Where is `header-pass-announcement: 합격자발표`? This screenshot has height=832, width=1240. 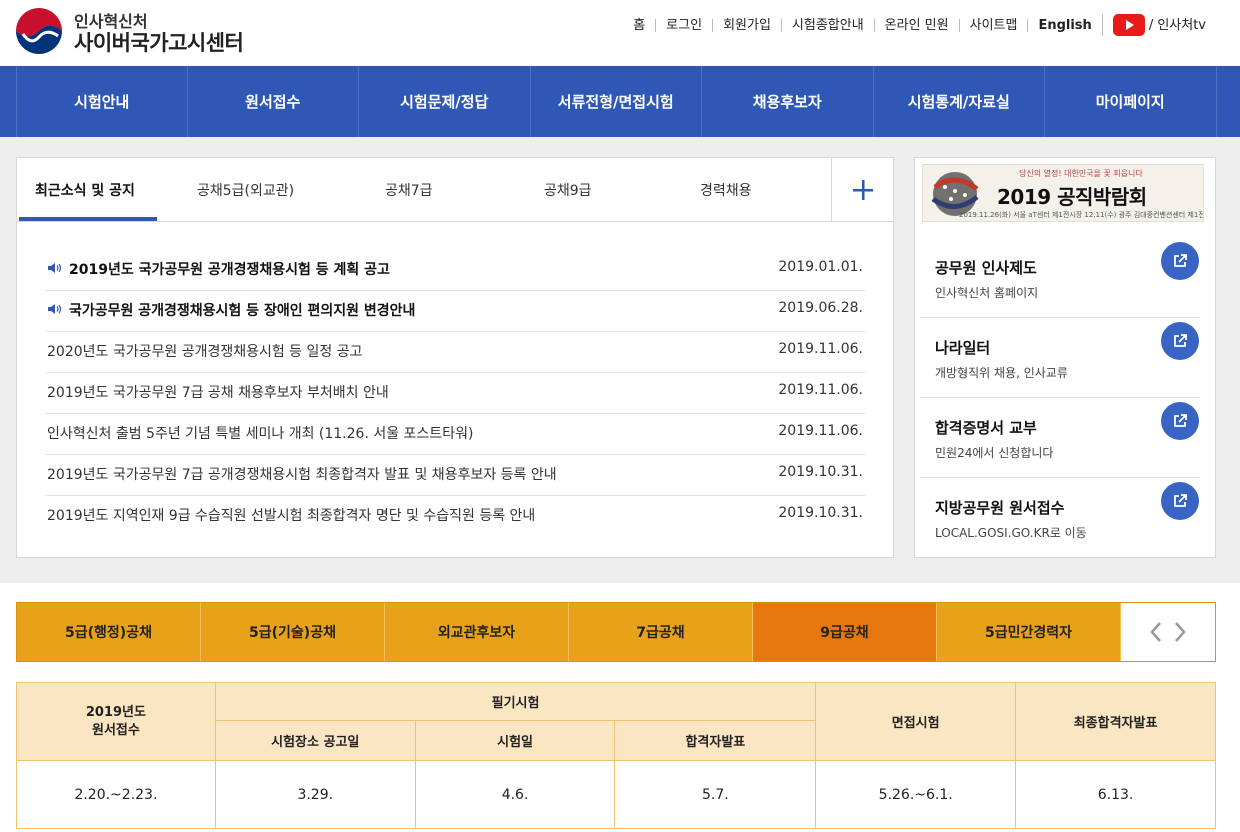
header-pass-announcement: 합격자발표 is located at coordinates (715, 740).